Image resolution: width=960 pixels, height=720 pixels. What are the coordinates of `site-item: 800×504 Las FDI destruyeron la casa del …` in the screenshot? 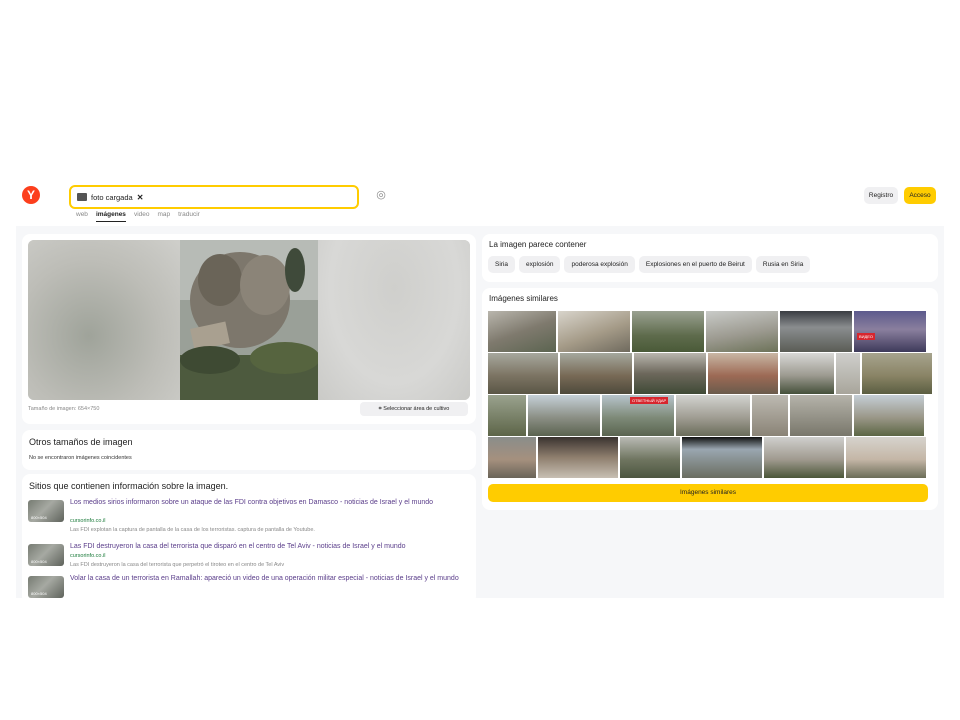 It's located at (248, 558).